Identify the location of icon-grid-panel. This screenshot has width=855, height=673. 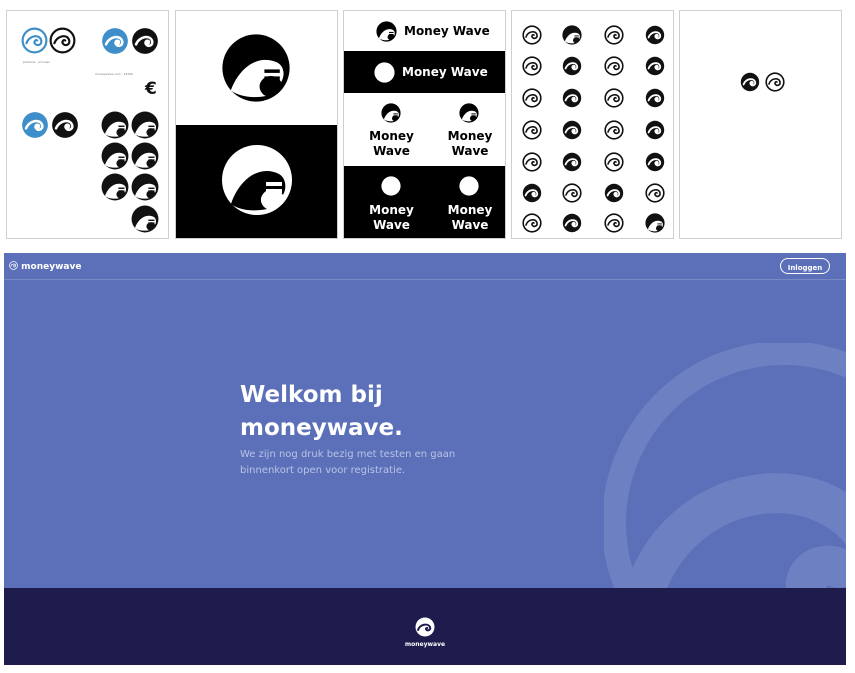
(592, 124).